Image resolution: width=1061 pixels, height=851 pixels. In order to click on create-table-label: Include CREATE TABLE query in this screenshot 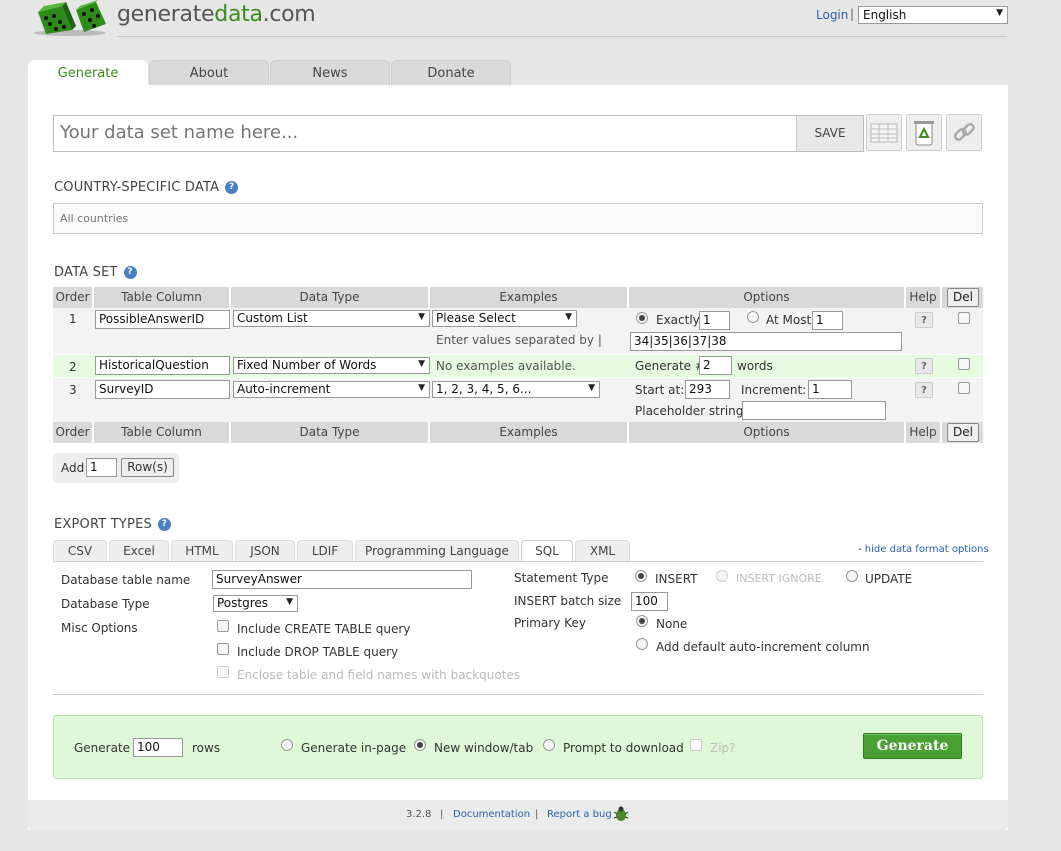, I will do `click(324, 629)`.